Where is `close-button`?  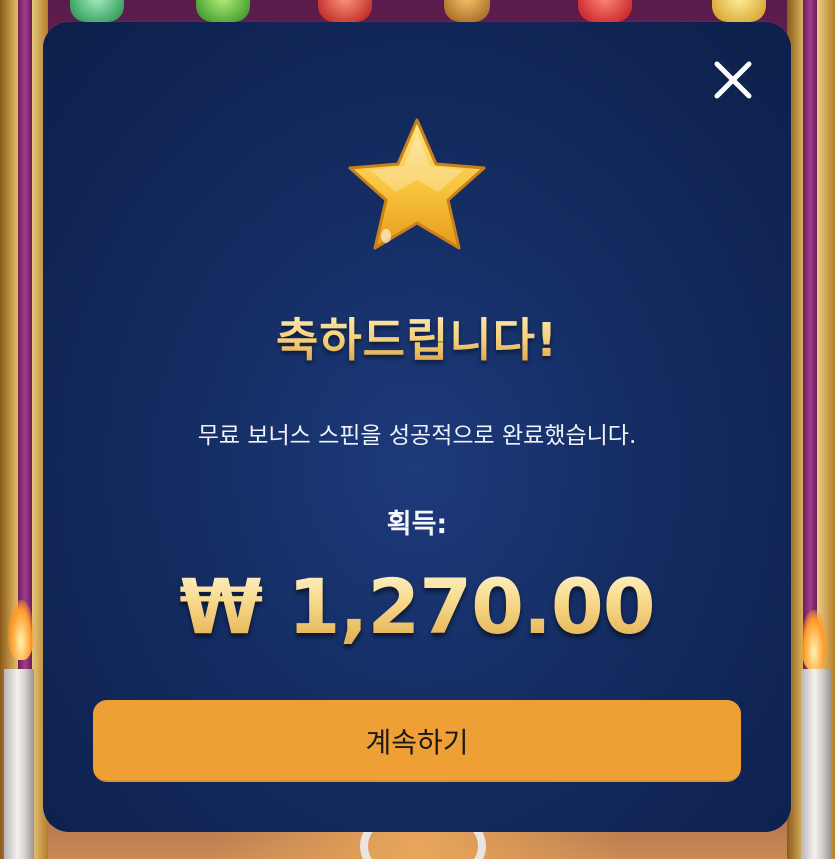 close-button is located at coordinates (733, 80).